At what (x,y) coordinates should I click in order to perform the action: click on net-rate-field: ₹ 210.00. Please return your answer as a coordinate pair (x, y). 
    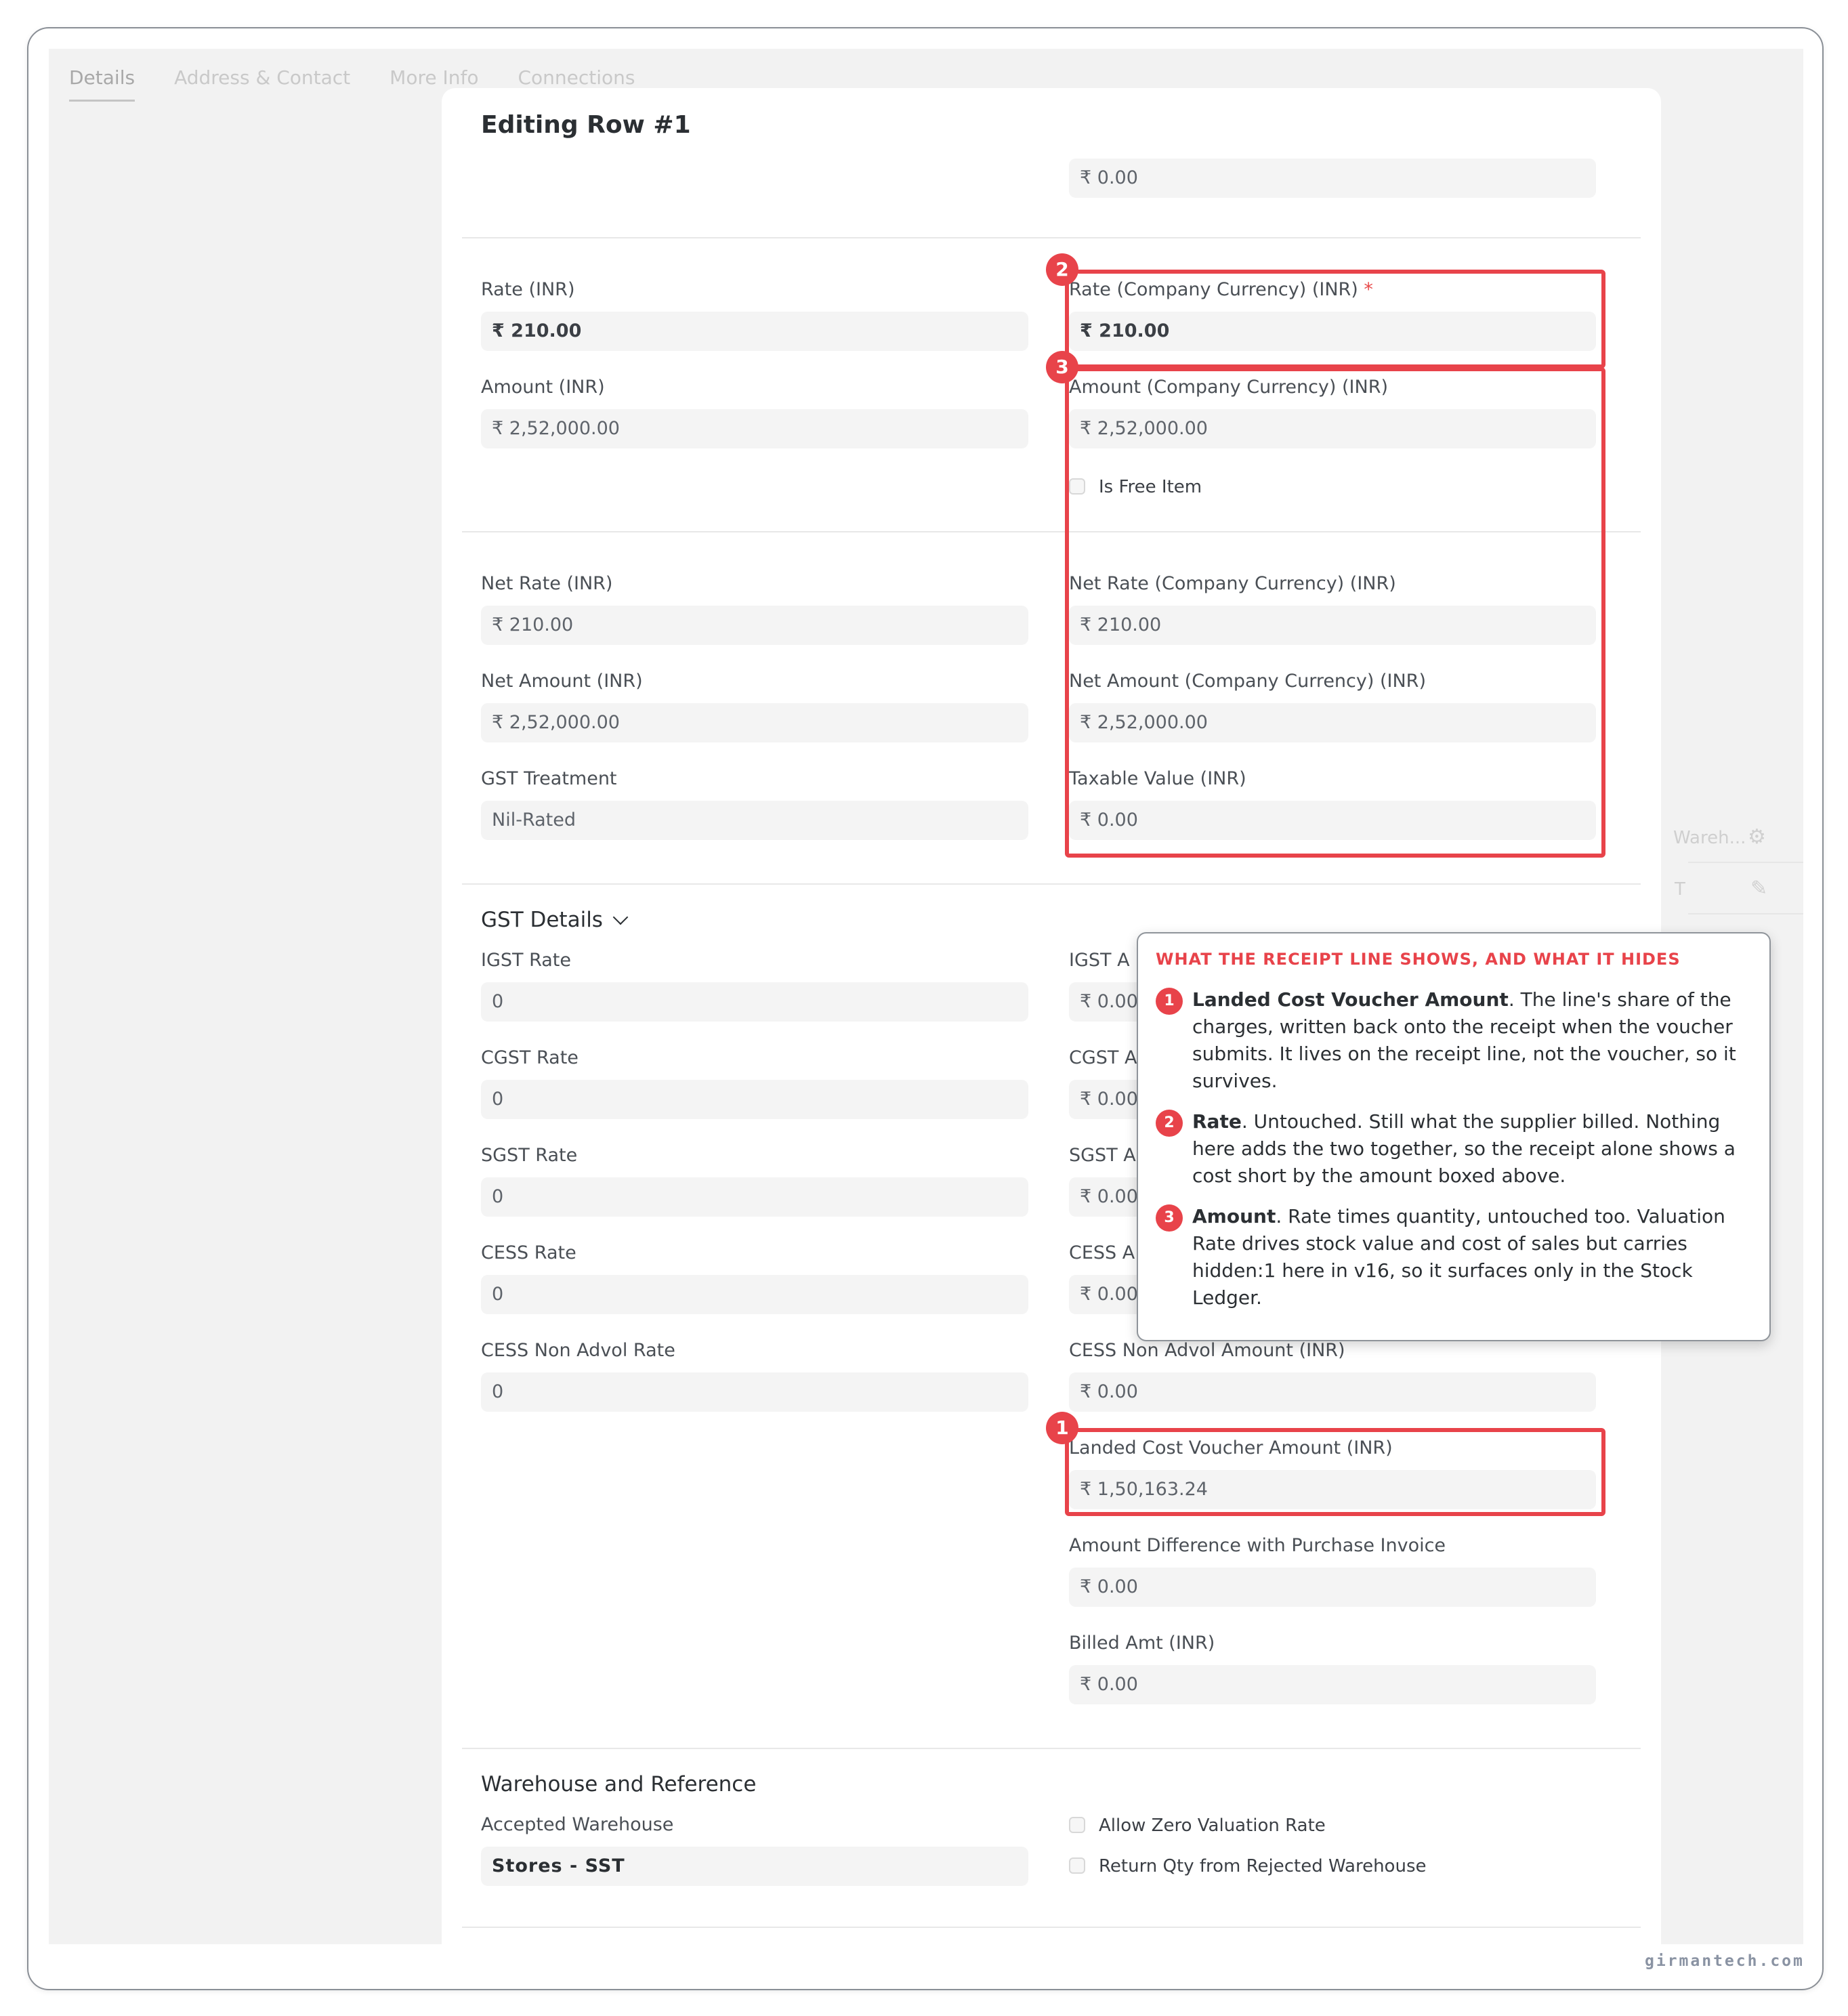
    Looking at the image, I should click on (755, 625).